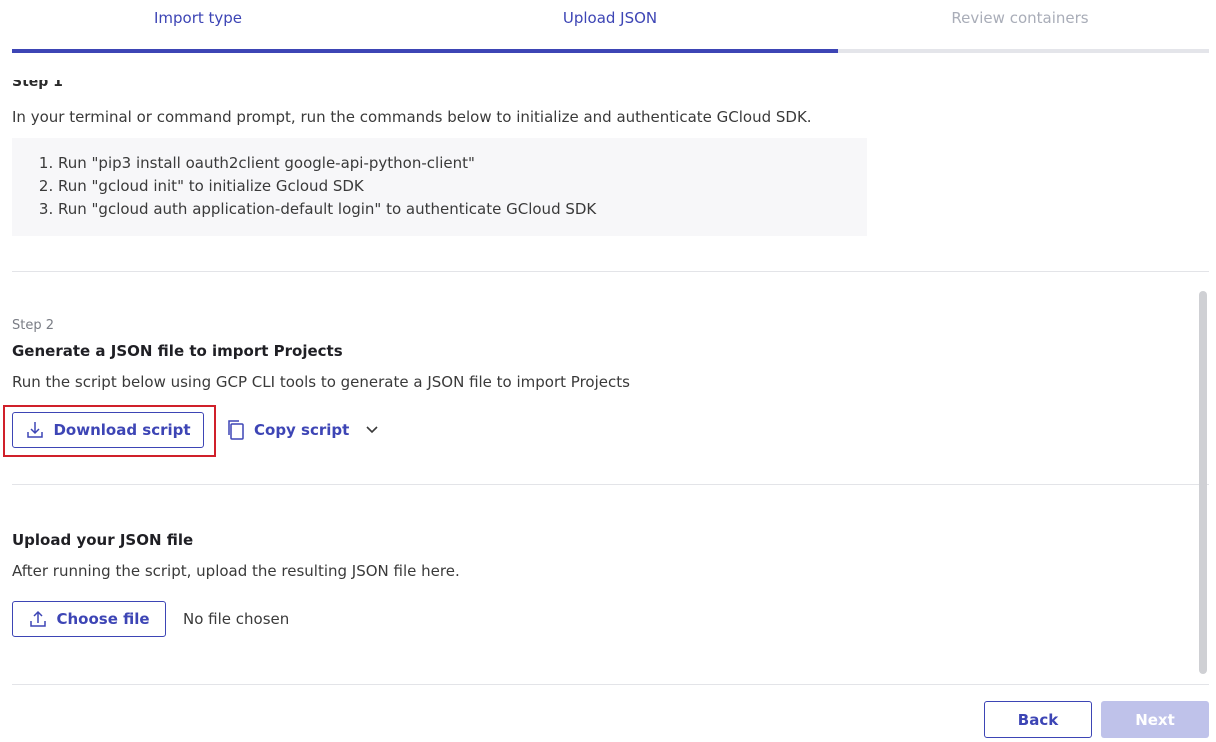 The height and width of the screenshot is (742, 1216). Describe the element at coordinates (177, 351) in the screenshot. I see `step2-title: Generate a JSON file to import Projects` at that location.